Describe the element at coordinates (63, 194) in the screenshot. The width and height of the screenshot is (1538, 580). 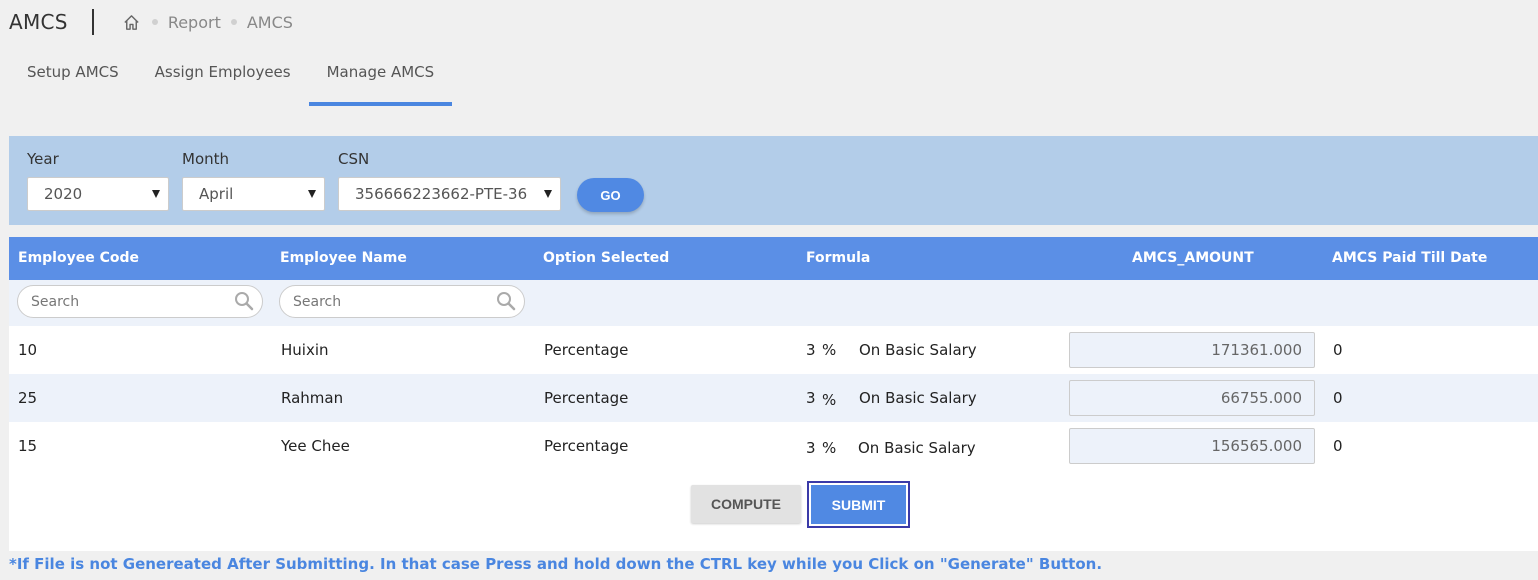
I see `year-value: 2020` at that location.